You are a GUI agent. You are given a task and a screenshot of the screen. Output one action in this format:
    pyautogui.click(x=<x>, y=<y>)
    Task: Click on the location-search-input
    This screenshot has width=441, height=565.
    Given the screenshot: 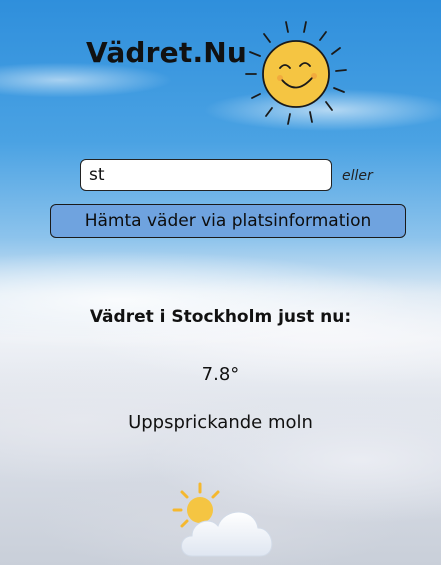 What is the action you would take?
    pyautogui.click(x=206, y=175)
    